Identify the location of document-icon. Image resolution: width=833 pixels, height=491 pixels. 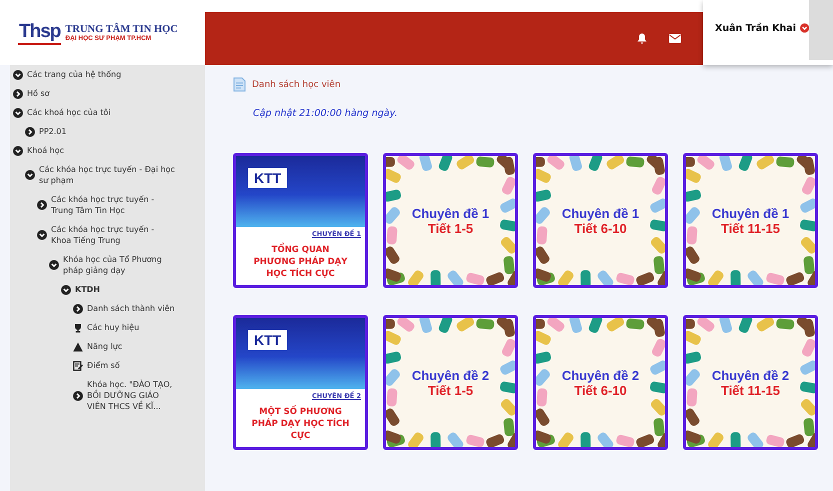
(239, 84).